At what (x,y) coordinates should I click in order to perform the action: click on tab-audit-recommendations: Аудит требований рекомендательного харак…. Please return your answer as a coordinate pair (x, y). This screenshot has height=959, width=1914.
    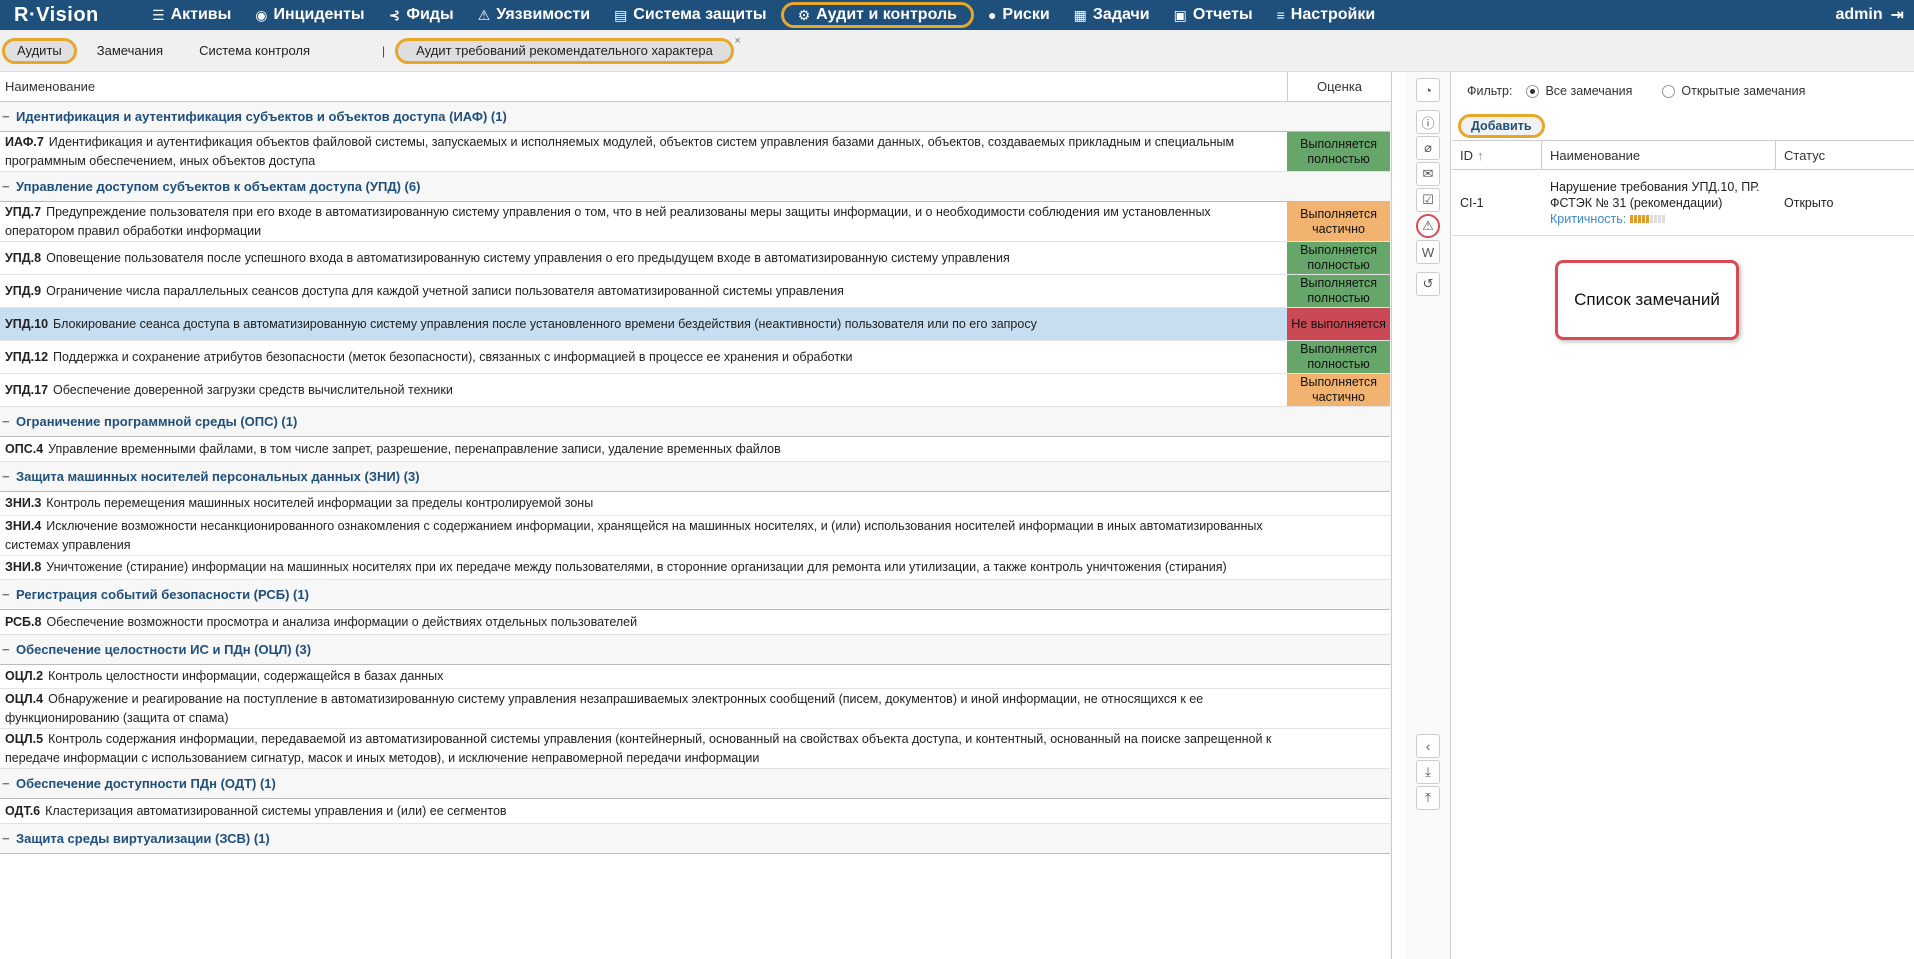
    Looking at the image, I should click on (568, 49).